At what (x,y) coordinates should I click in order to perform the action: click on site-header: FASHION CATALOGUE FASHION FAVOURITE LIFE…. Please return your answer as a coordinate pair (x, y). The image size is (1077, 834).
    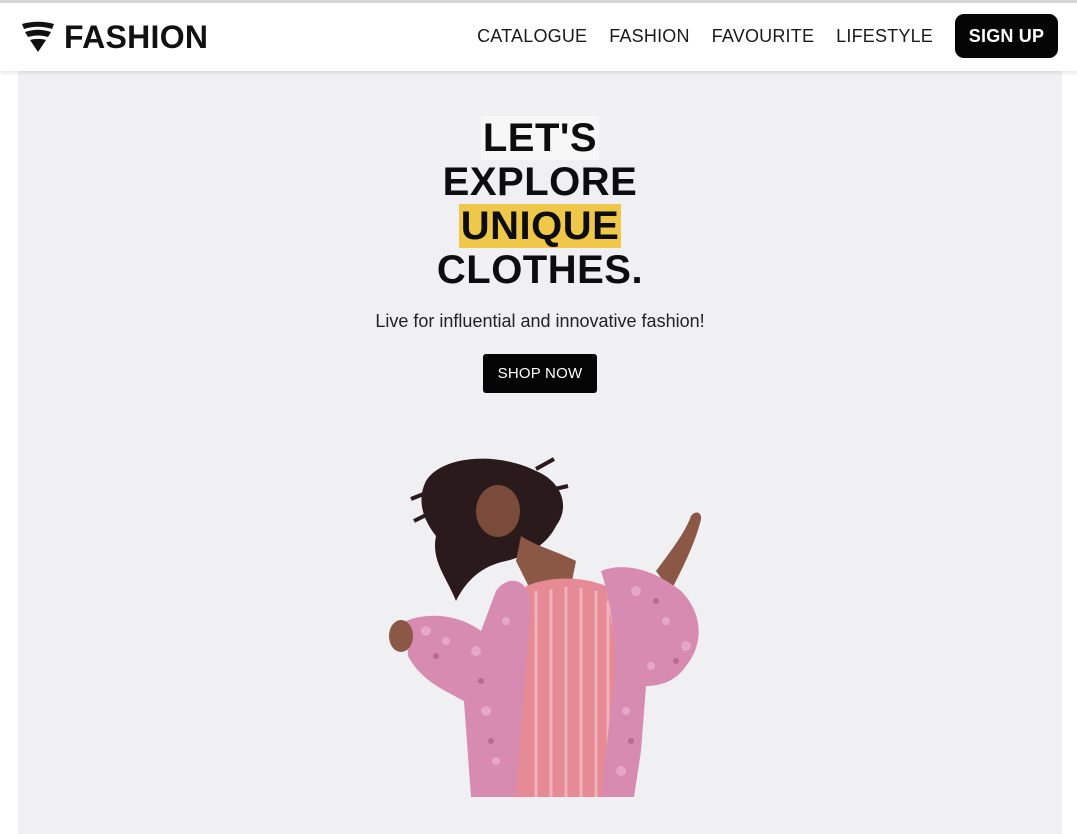
    Looking at the image, I should click on (538, 37).